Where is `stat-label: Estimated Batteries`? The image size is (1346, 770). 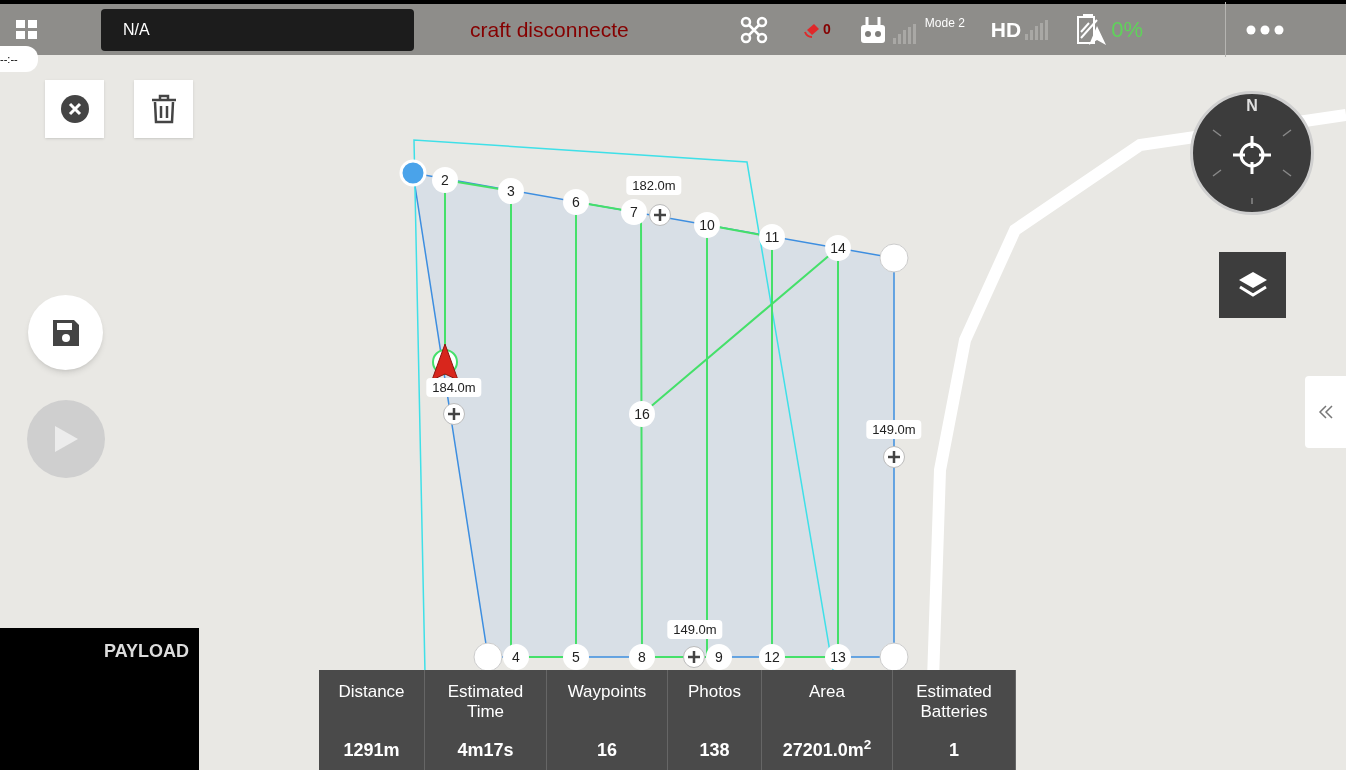 stat-label: Estimated Batteries is located at coordinates (954, 702).